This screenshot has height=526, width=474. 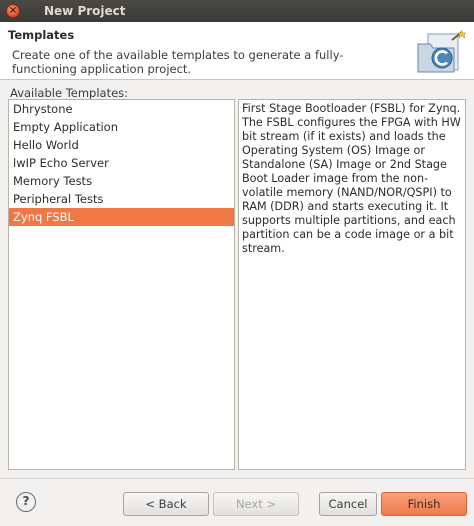 I want to click on finish-button: Finish, so click(x=424, y=504).